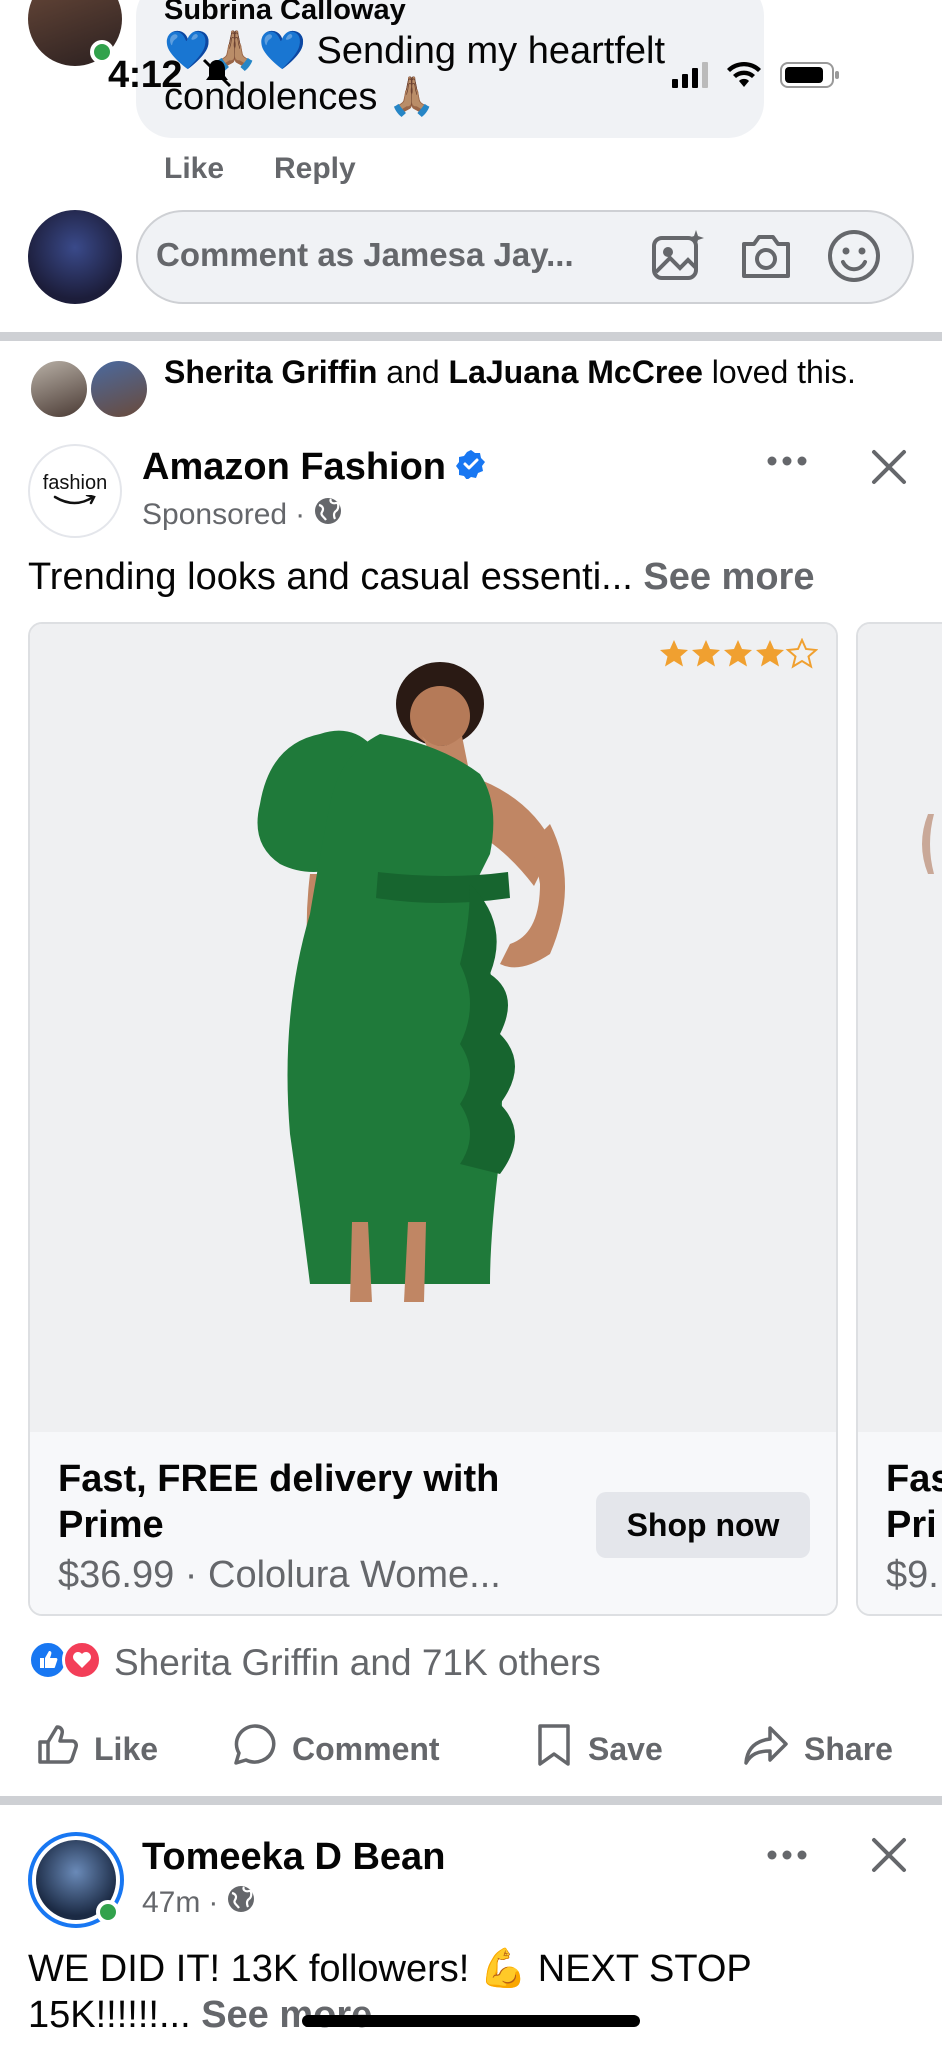  I want to click on like-icon, so click(57, 1749).